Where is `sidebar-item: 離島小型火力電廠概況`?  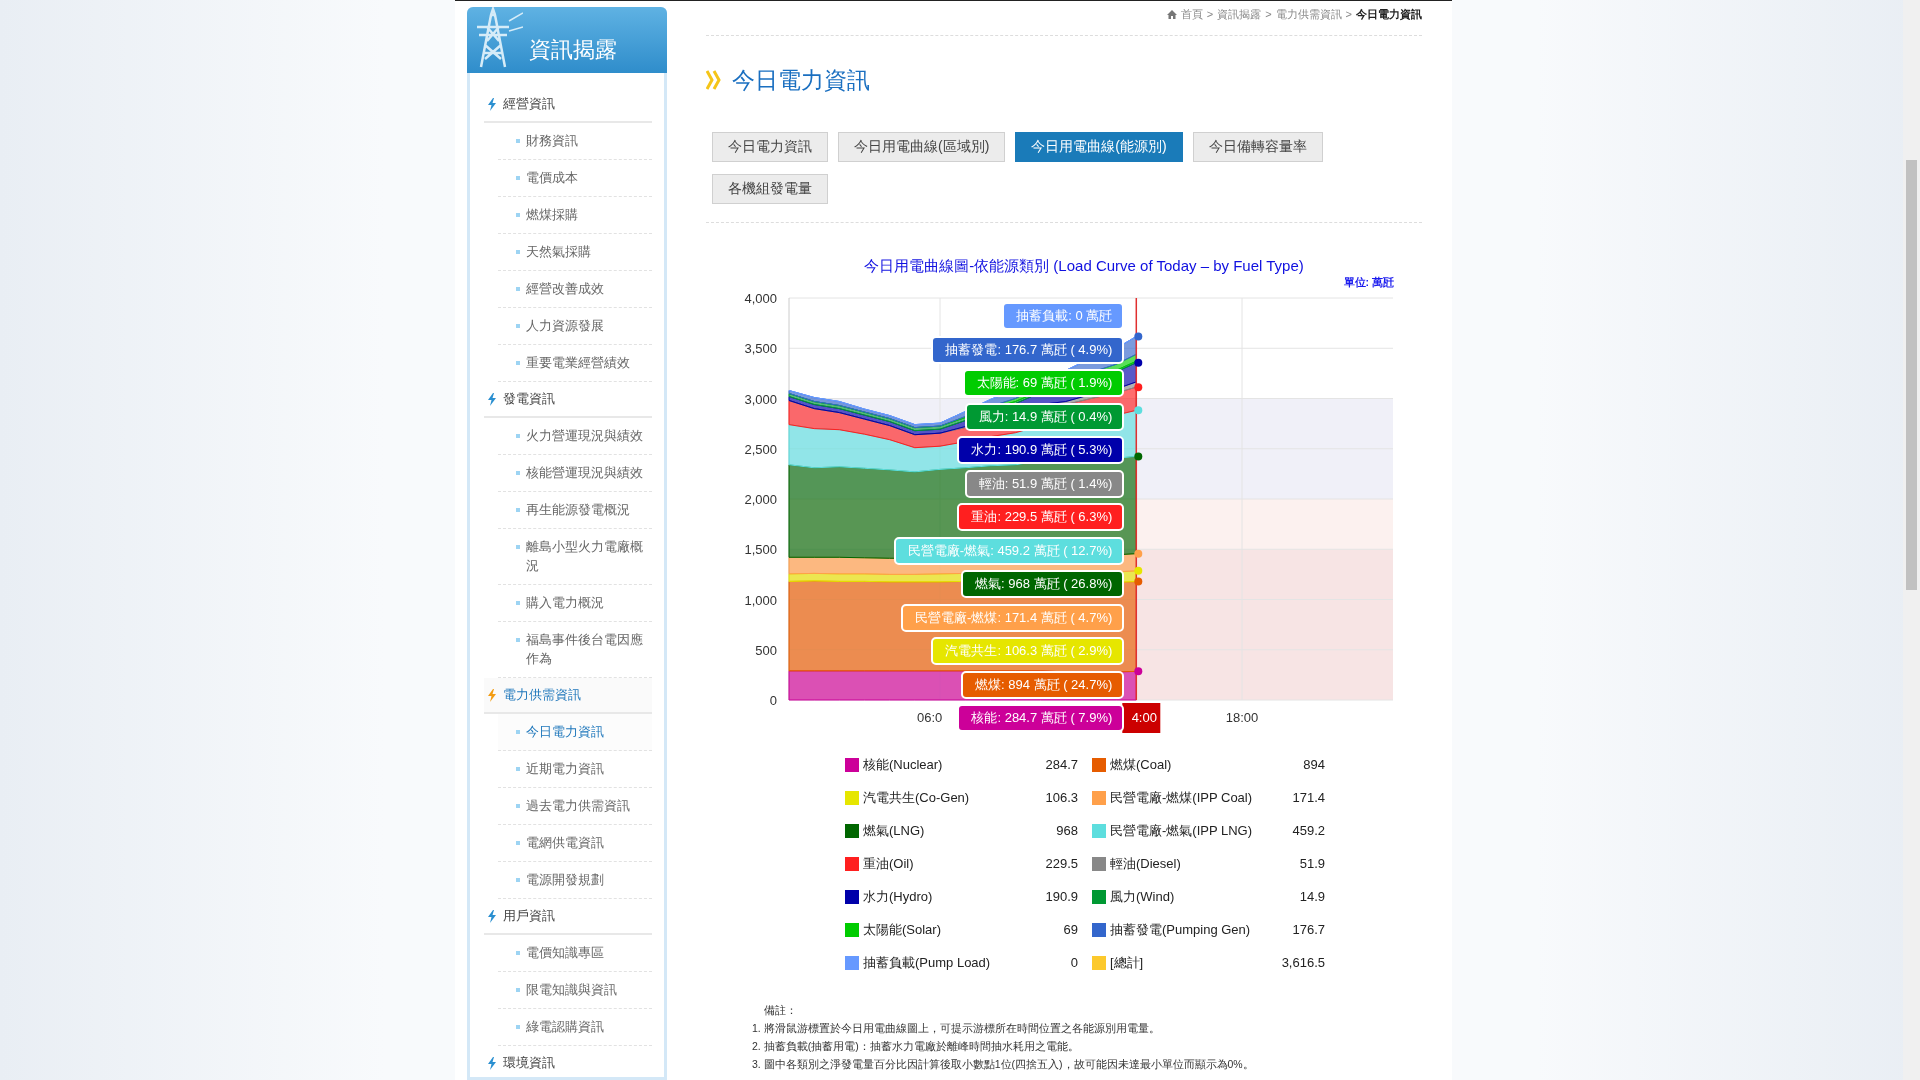 sidebar-item: 離島小型火力電廠概況 is located at coordinates (575, 557).